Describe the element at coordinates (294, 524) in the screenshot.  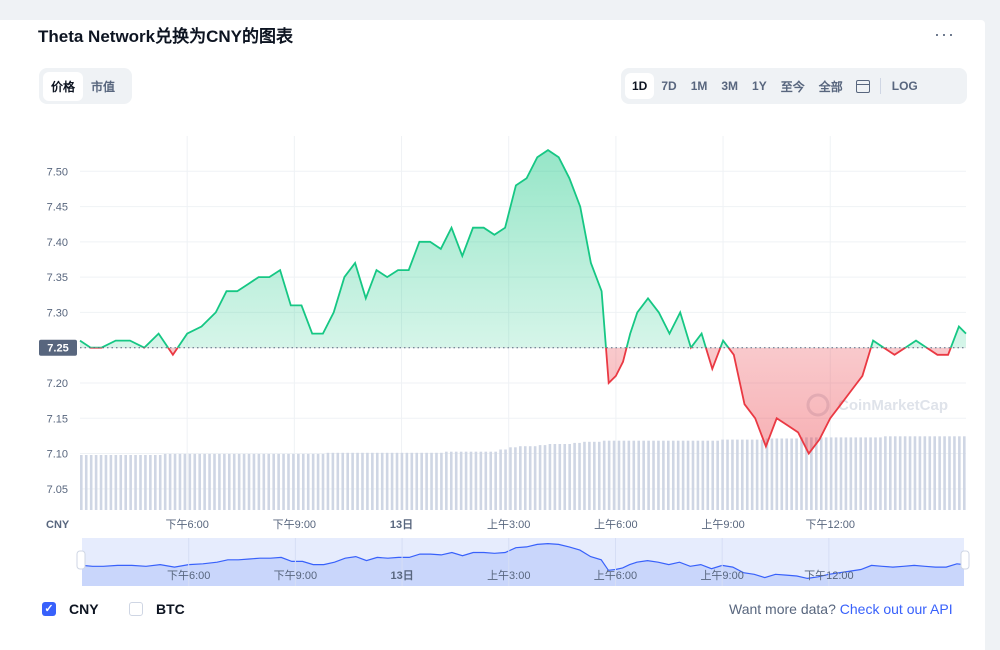
I see `x-tick-label: 下午9:00` at that location.